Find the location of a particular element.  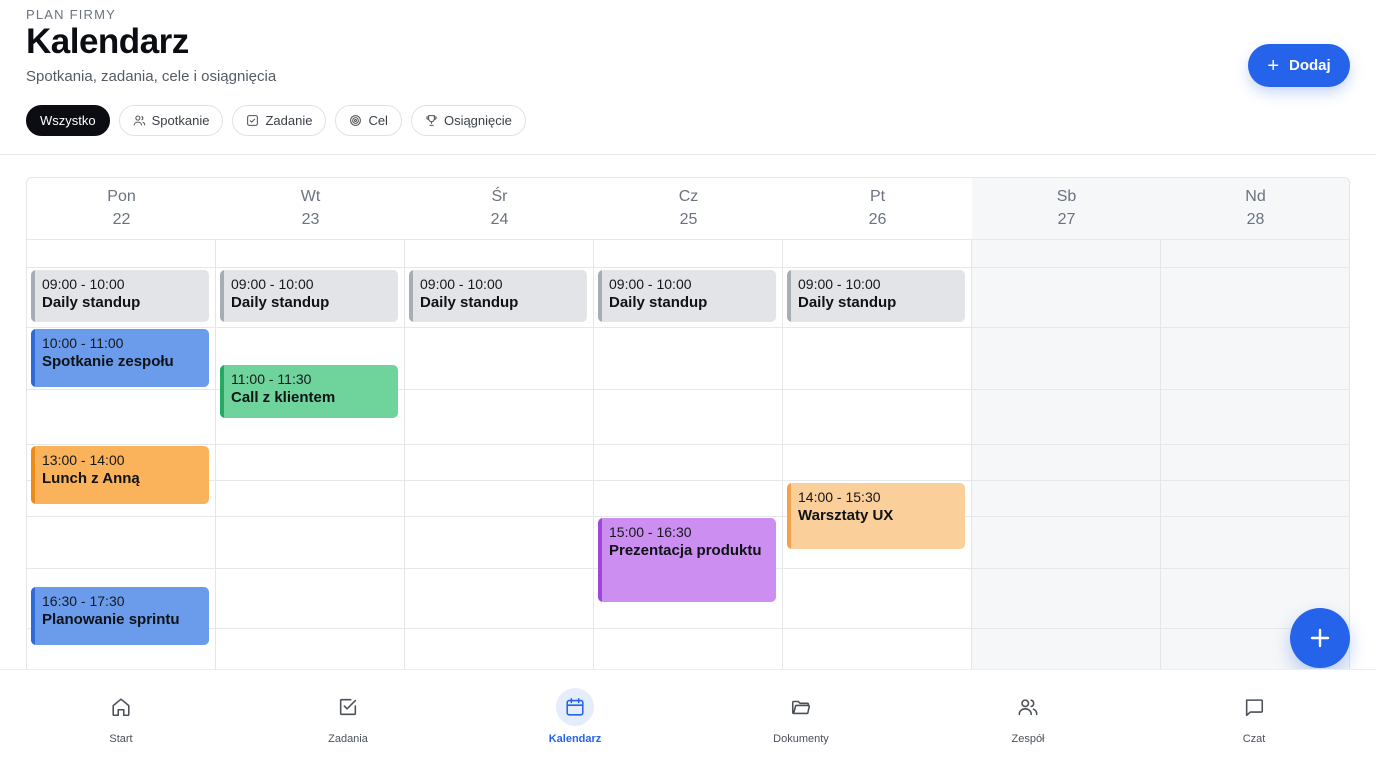

day-date: 26 is located at coordinates (877, 219).